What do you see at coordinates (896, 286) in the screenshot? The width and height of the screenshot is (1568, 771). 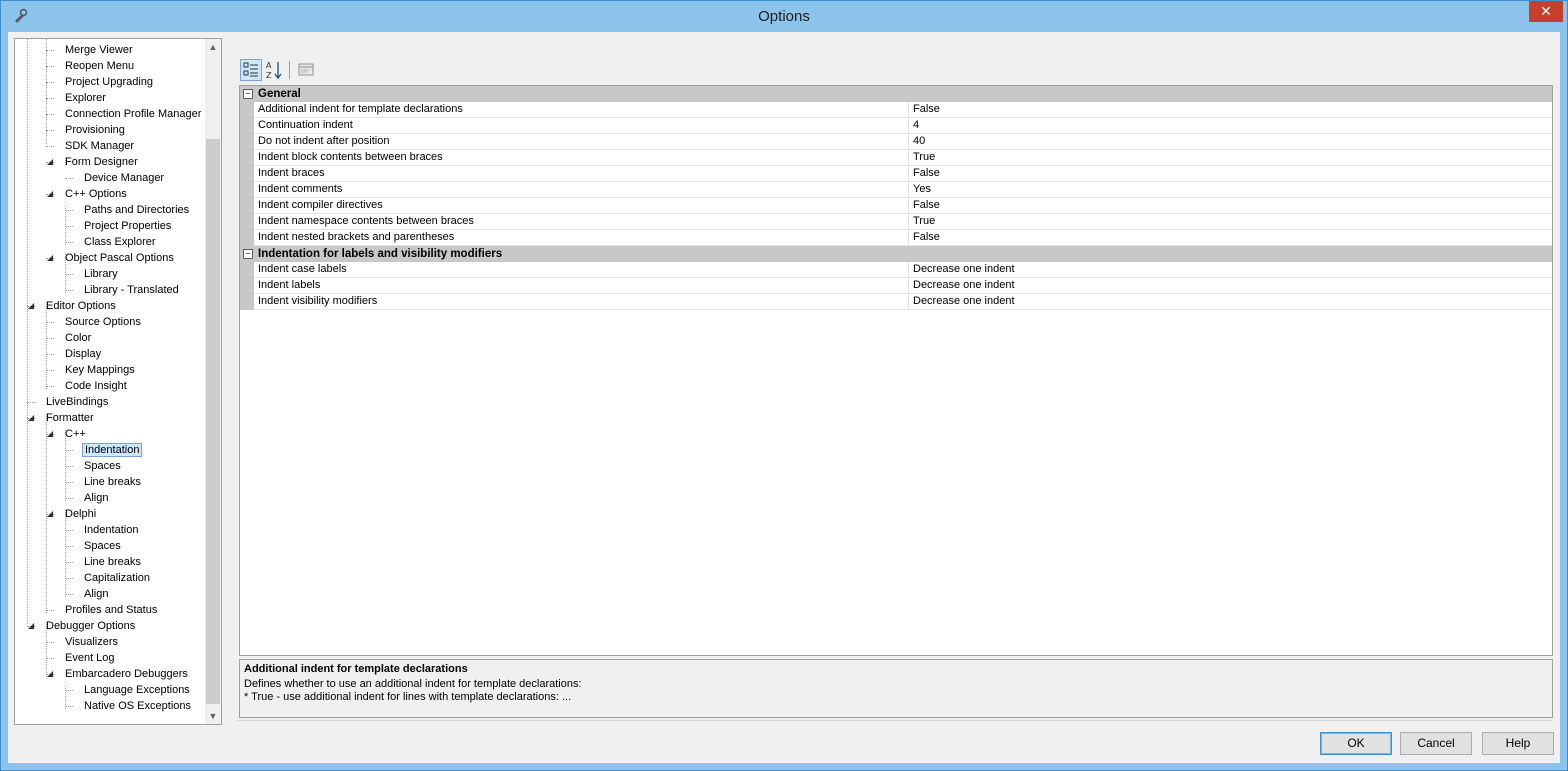 I see `property-row: Indent labels Decrease one indent` at bounding box center [896, 286].